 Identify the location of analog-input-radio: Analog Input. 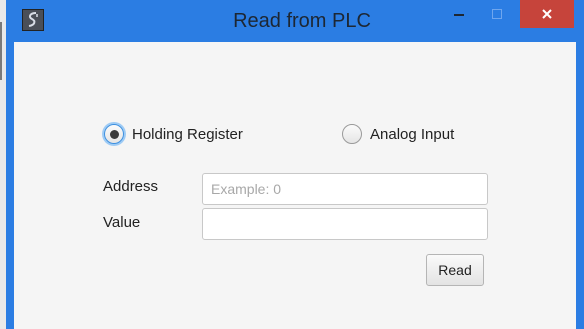
(398, 134).